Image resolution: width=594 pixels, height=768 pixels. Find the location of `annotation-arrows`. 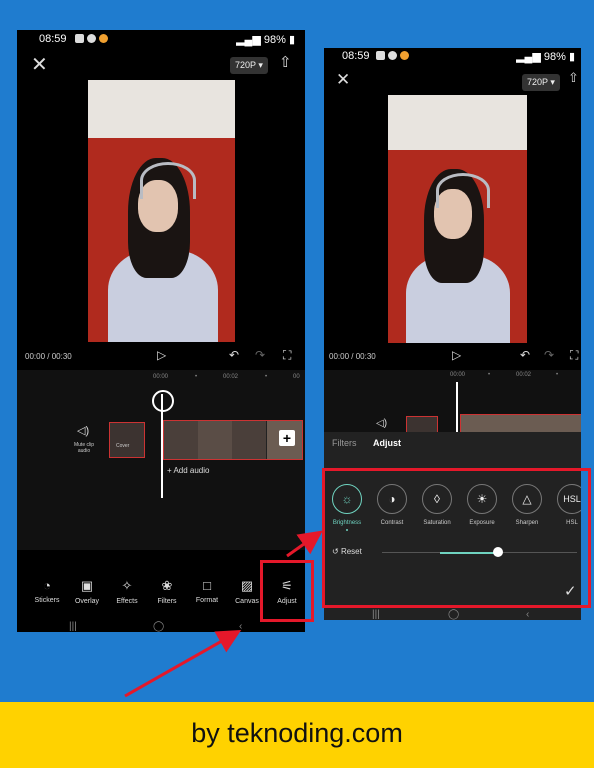

annotation-arrows is located at coordinates (223, 614).